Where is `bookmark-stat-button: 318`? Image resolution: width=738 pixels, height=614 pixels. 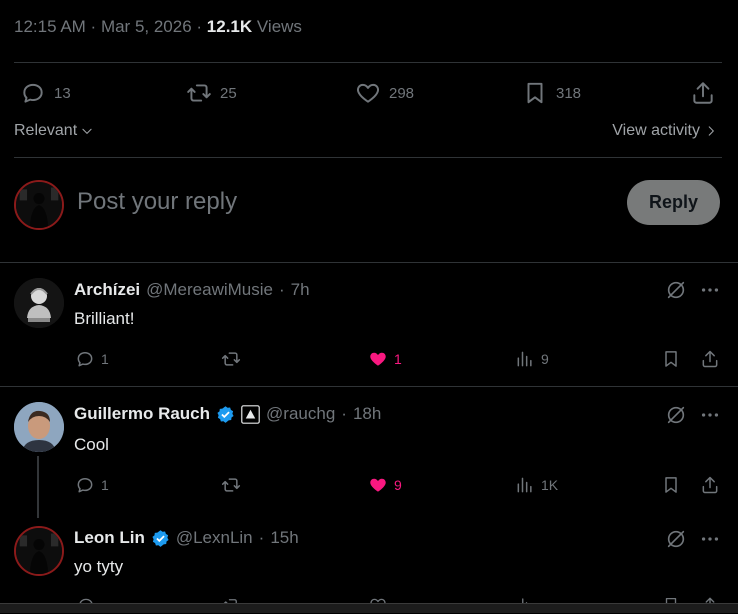
bookmark-stat-button: 318 is located at coordinates (551, 93).